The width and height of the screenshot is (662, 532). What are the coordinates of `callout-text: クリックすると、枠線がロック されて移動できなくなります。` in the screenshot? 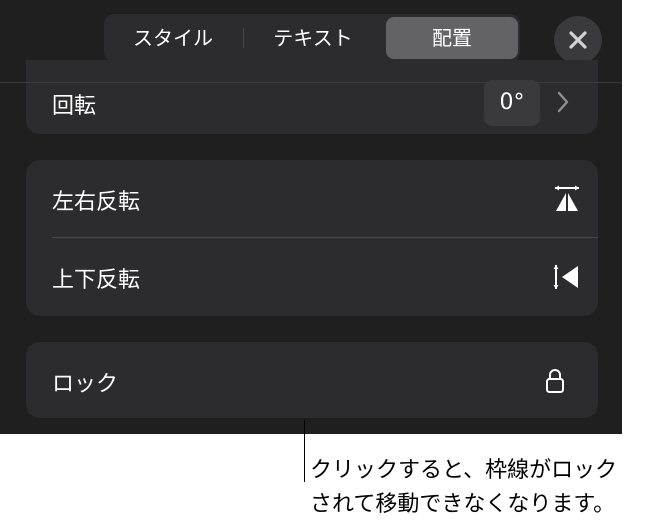 It's located at (486, 488).